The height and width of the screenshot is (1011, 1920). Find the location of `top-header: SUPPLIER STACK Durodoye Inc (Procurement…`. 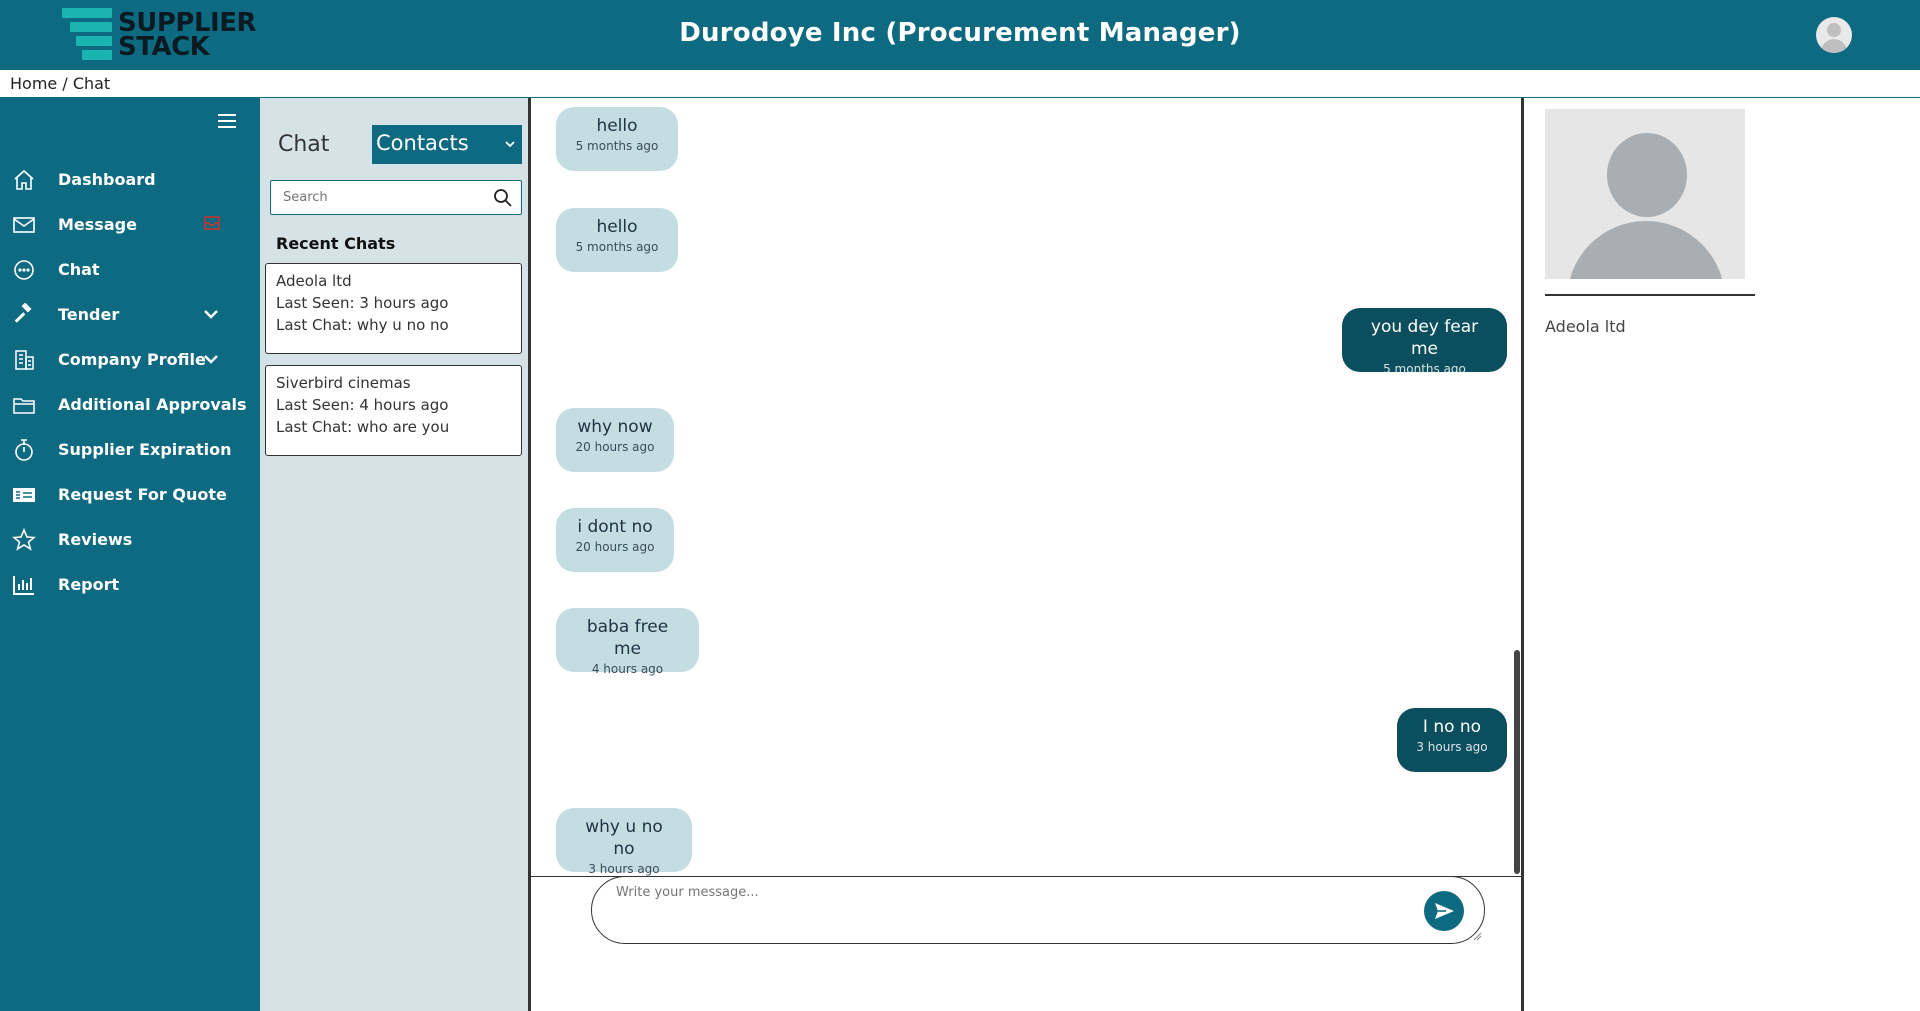

top-header: SUPPLIER STACK Durodoye Inc (Procurement… is located at coordinates (960, 35).